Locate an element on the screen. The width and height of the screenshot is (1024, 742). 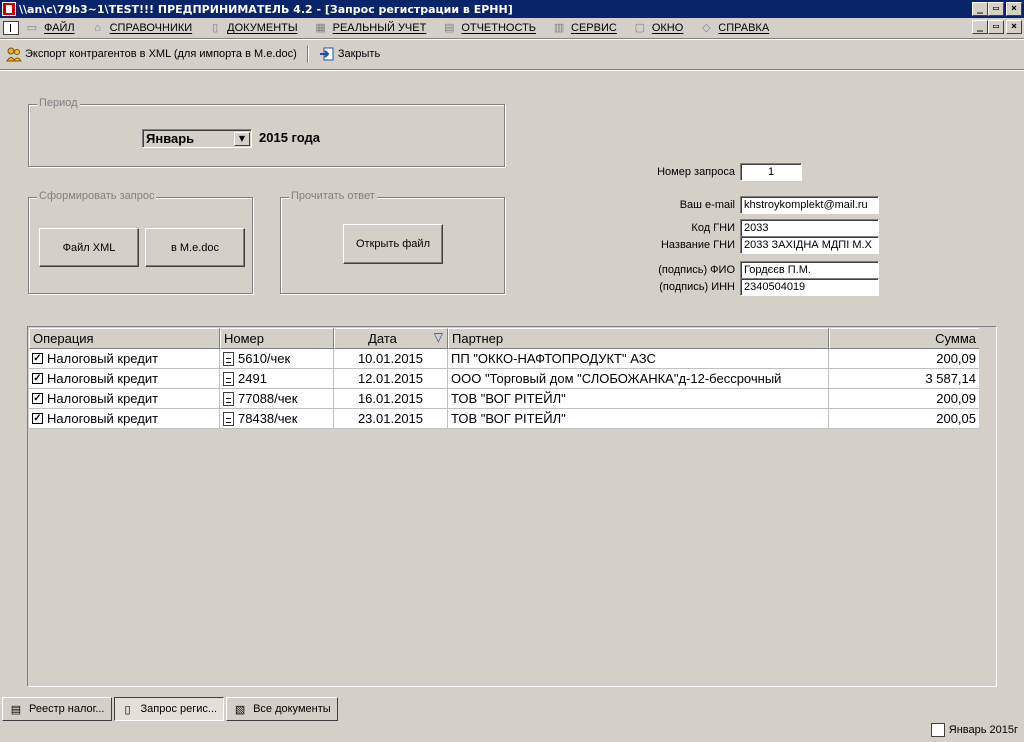
menu-item-7: ◇ СПРАВКА is located at coordinates (734, 28).